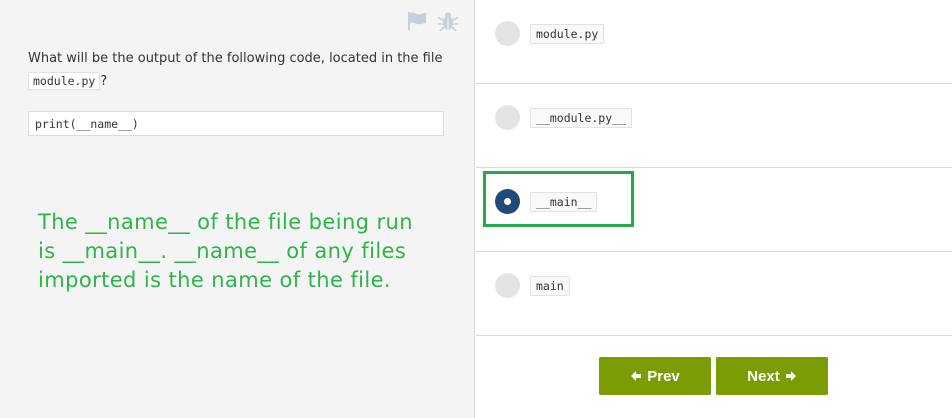  What do you see at coordinates (104, 81) in the screenshot?
I see `question-suffix: ?` at bounding box center [104, 81].